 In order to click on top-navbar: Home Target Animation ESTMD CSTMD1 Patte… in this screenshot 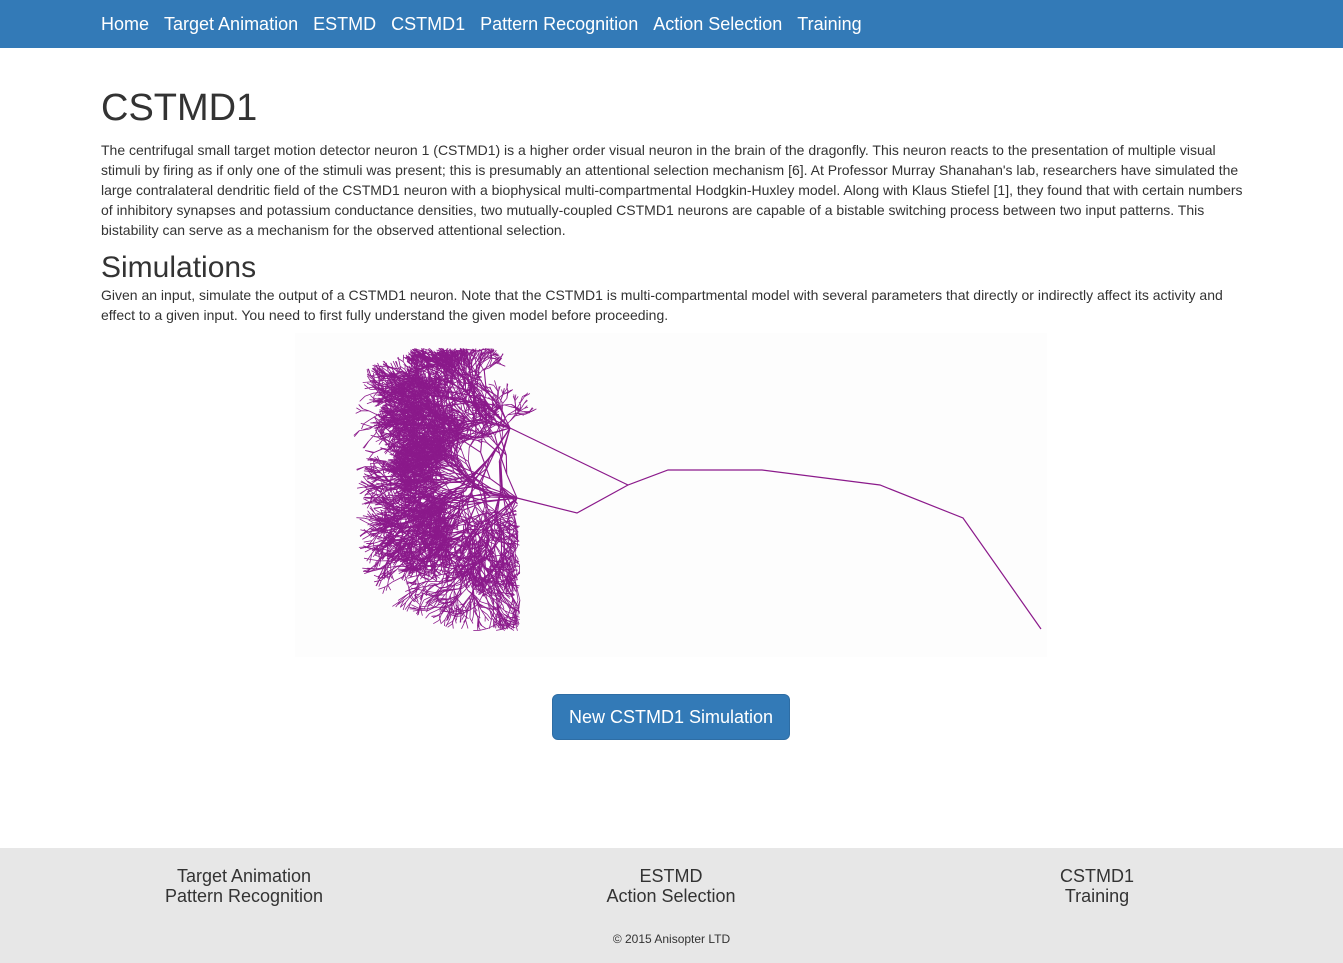, I will do `click(671, 24)`.